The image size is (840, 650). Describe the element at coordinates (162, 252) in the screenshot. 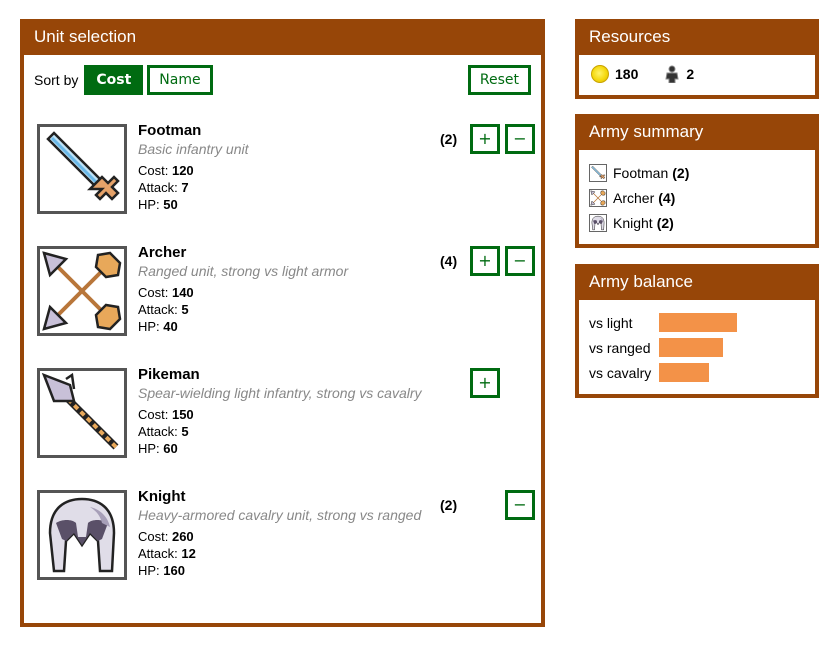

I see `unit-name: Archer` at that location.